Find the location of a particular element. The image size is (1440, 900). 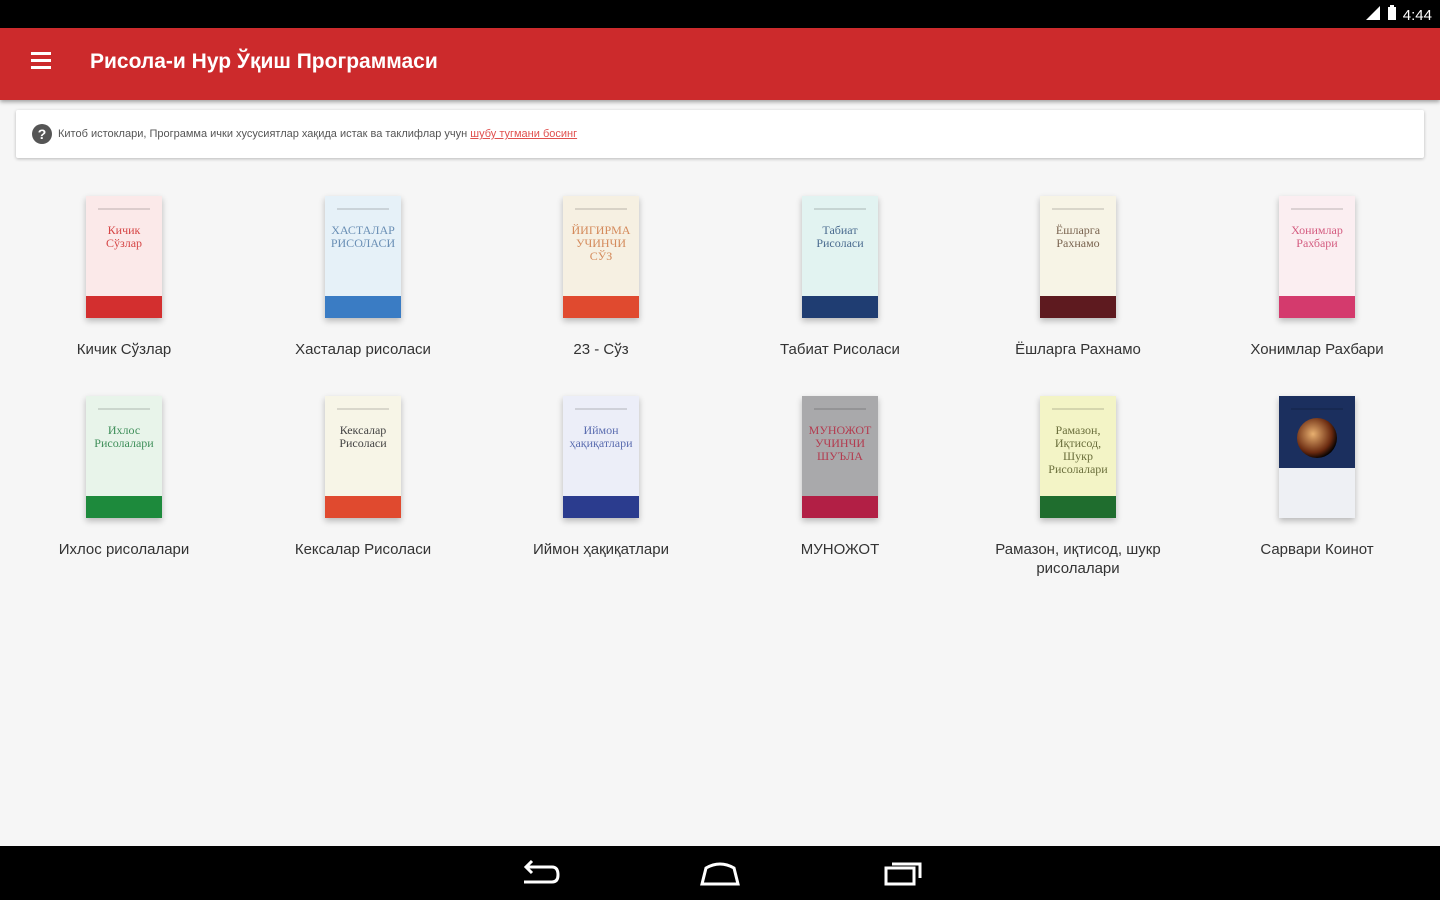

book-item: Кичик Сўзлар Кичик Сўзлар is located at coordinates (124, 277).